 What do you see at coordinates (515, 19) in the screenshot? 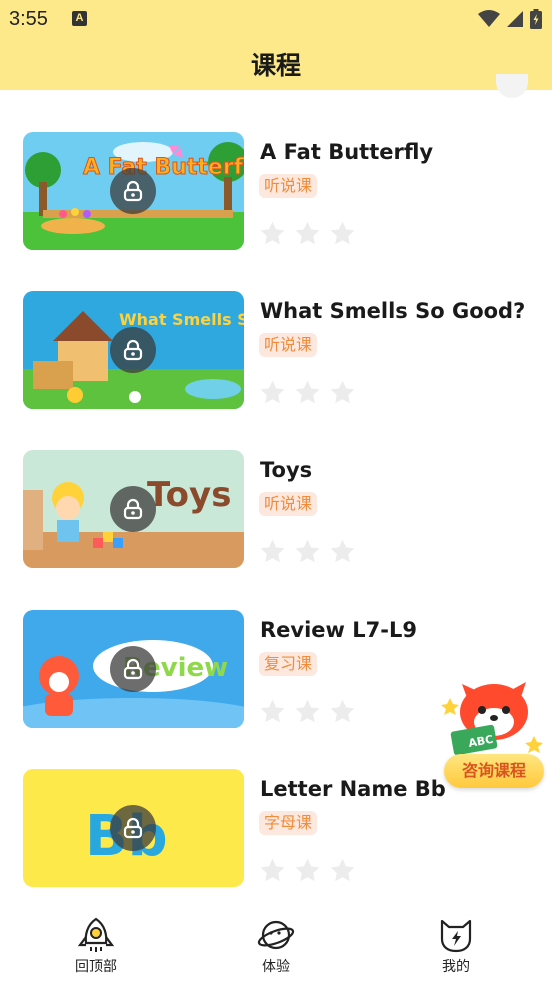
I see `signal-icon` at bounding box center [515, 19].